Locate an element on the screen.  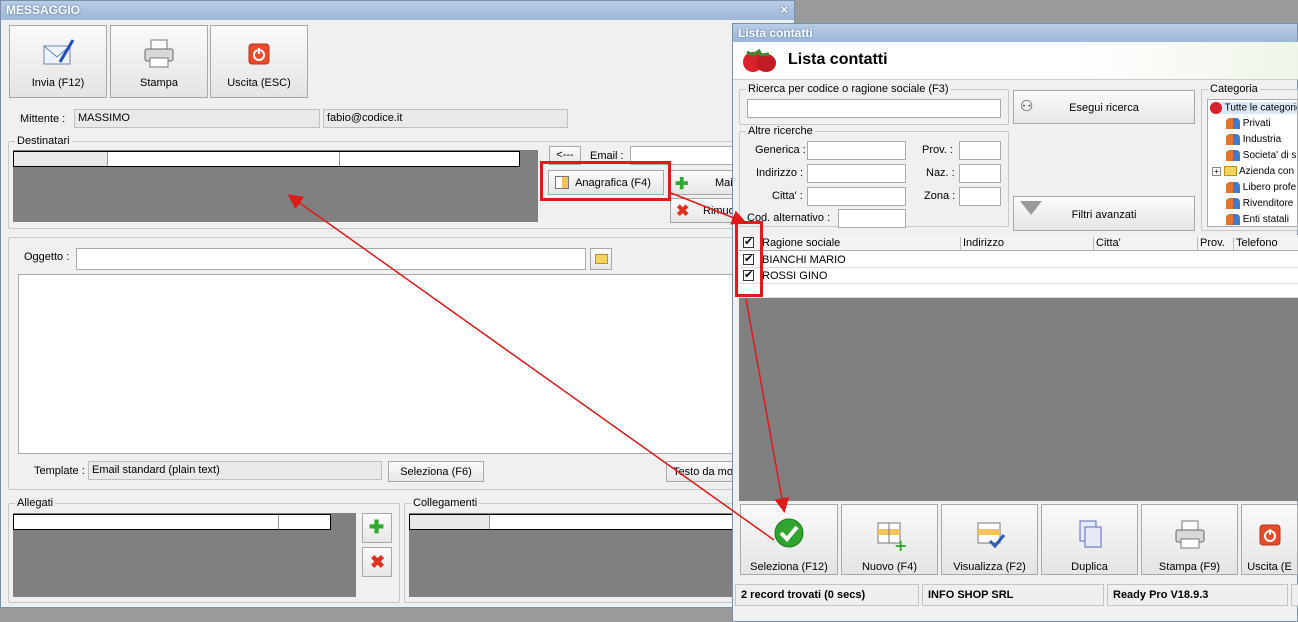
arrow-to-select is located at coordinates (767, 405).